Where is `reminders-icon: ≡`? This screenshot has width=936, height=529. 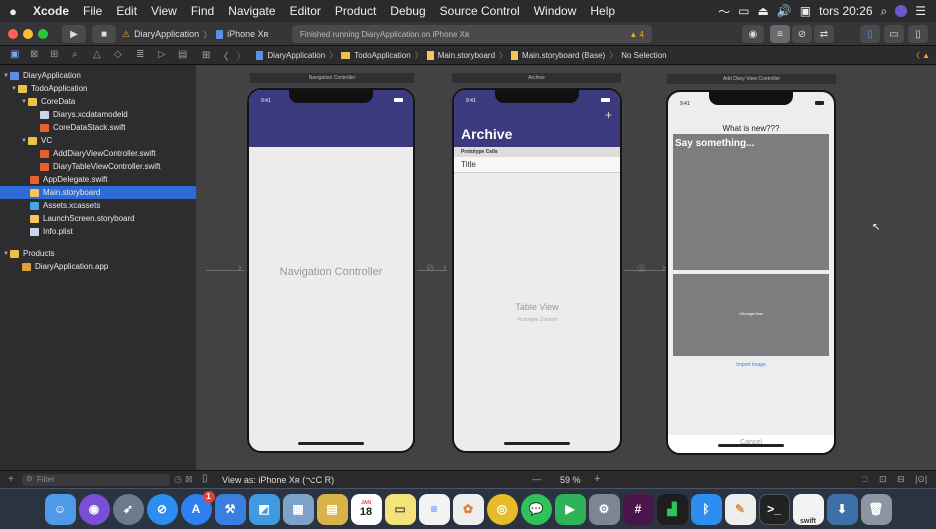
reminders-icon: ≡ is located at coordinates (434, 509).